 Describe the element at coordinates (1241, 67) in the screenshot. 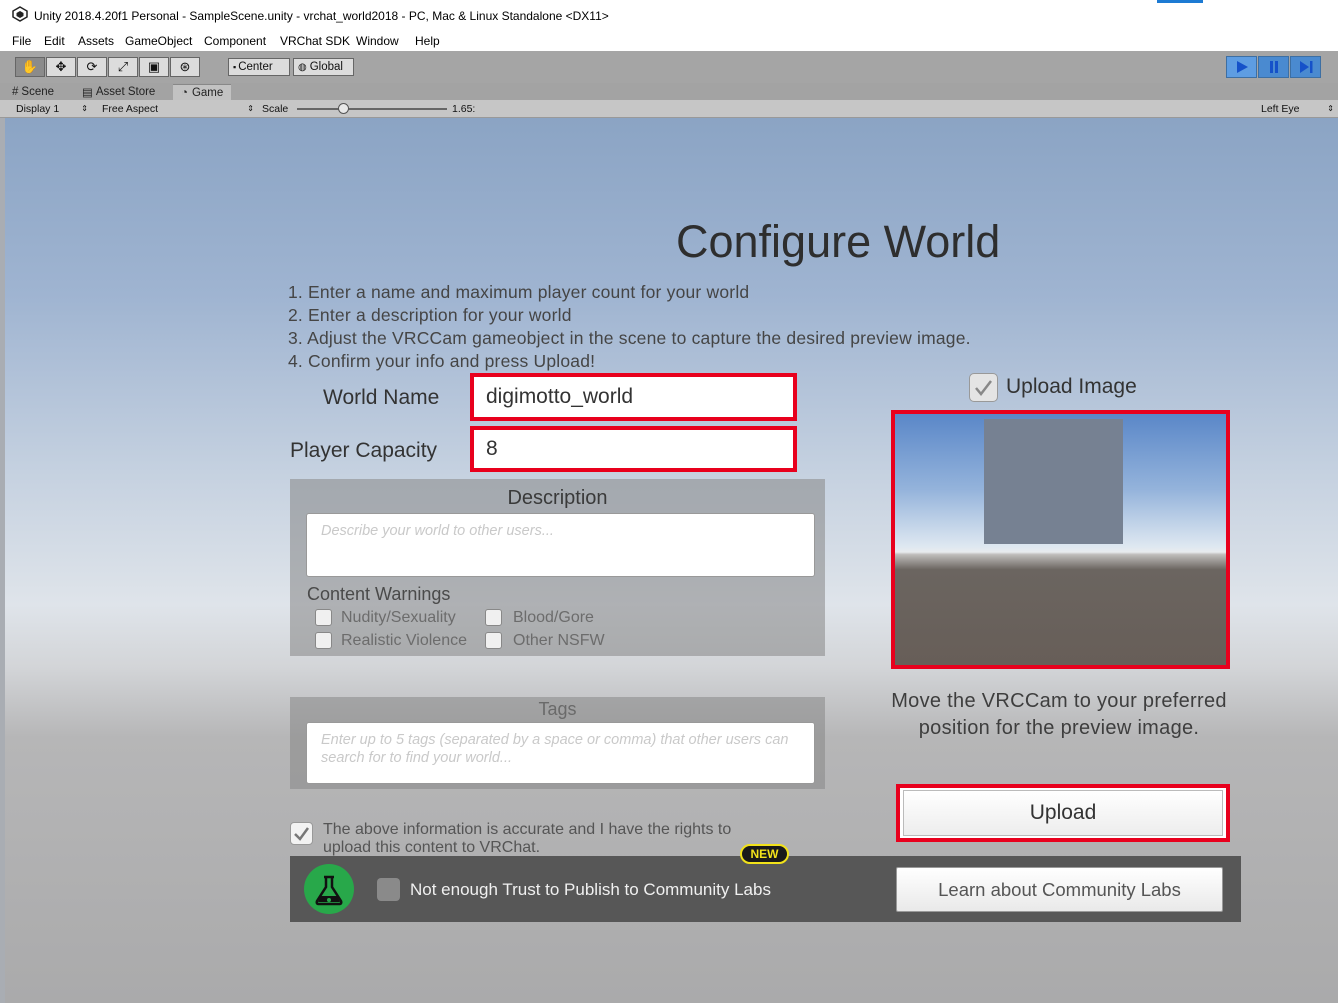

I see `play-button-icon` at that location.